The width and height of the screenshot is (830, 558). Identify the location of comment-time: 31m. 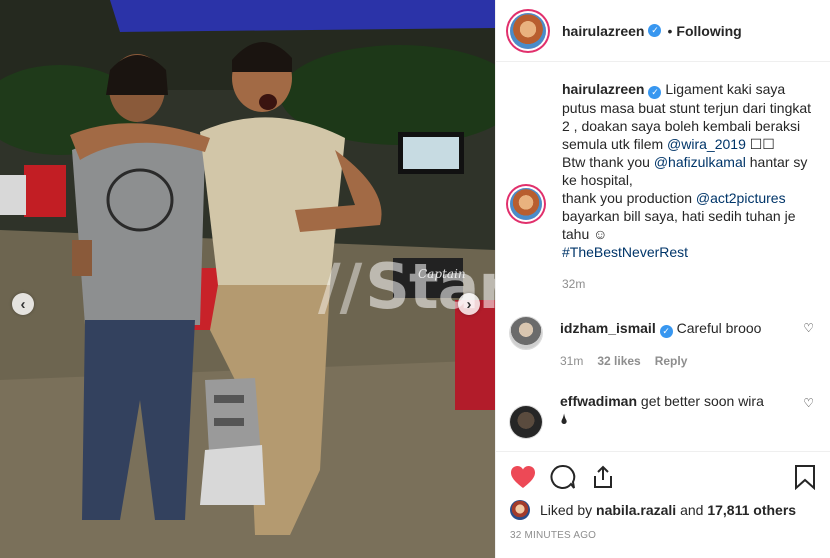
(572, 361).